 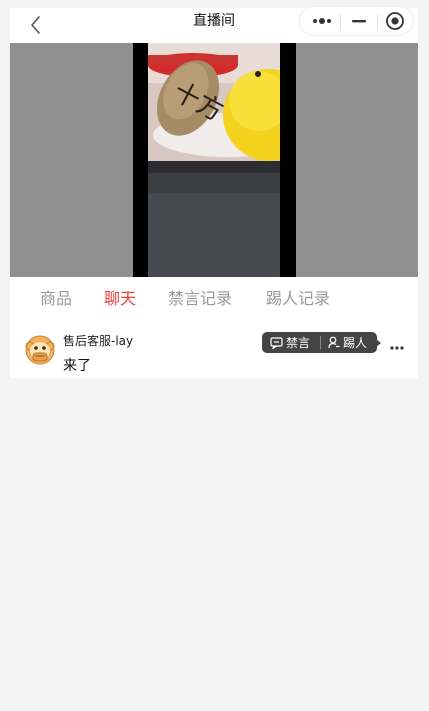 What do you see at coordinates (77, 366) in the screenshot?
I see `chat-message-text: 来了` at bounding box center [77, 366].